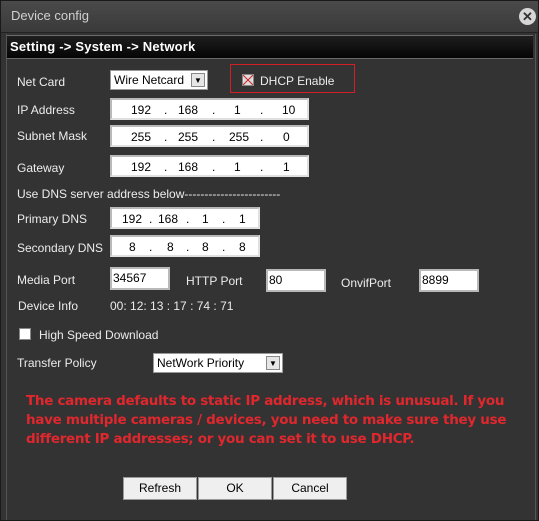  What do you see at coordinates (209, 136) in the screenshot?
I see `subnet-mask-field: 255 . 255 . 255 . 0` at bounding box center [209, 136].